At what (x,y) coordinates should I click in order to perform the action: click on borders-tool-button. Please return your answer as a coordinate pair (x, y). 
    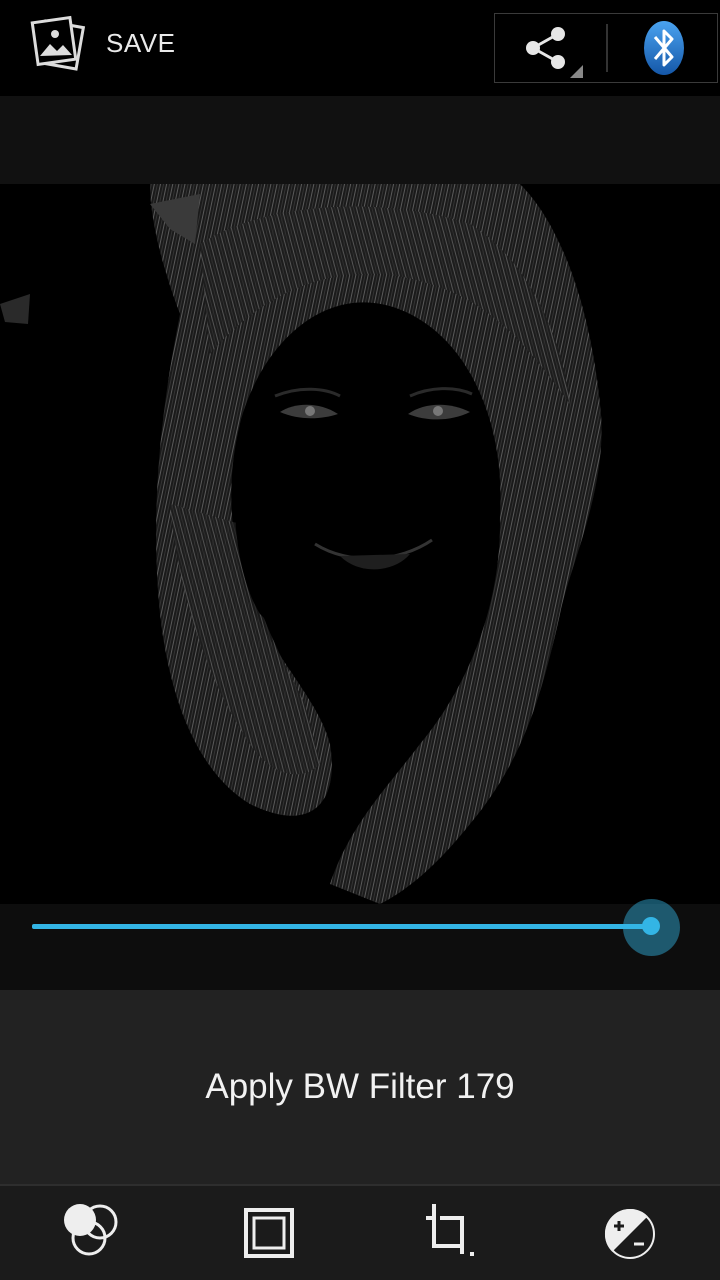
    Looking at the image, I should click on (270, 1232).